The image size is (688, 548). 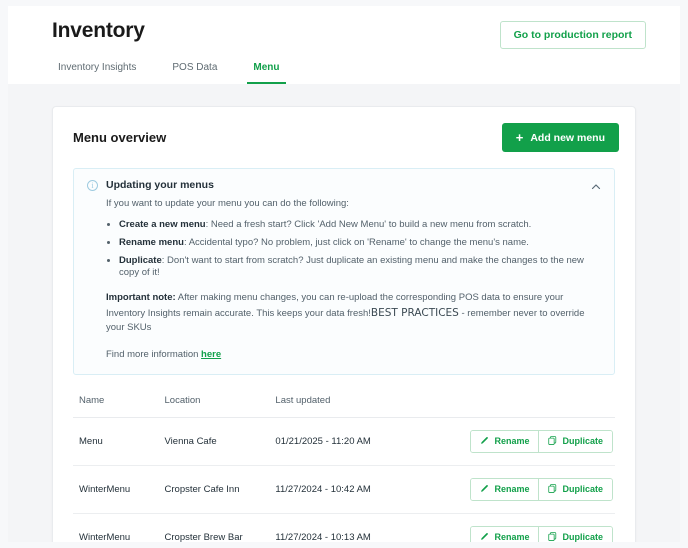 I want to click on add-new-menu-label: Add new menu, so click(x=567, y=137).